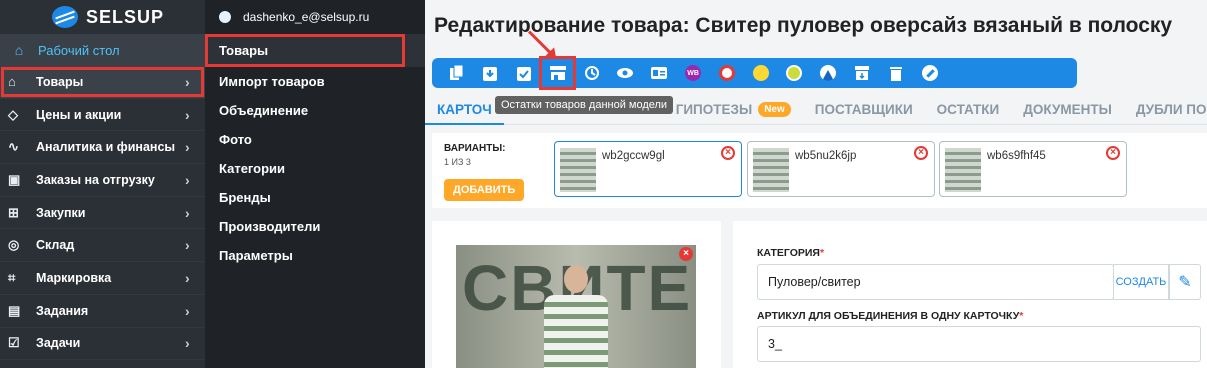 This screenshot has height=368, width=1207. I want to click on sidebar-item-desktop: ⌂ Рабочий стол, so click(102, 50).